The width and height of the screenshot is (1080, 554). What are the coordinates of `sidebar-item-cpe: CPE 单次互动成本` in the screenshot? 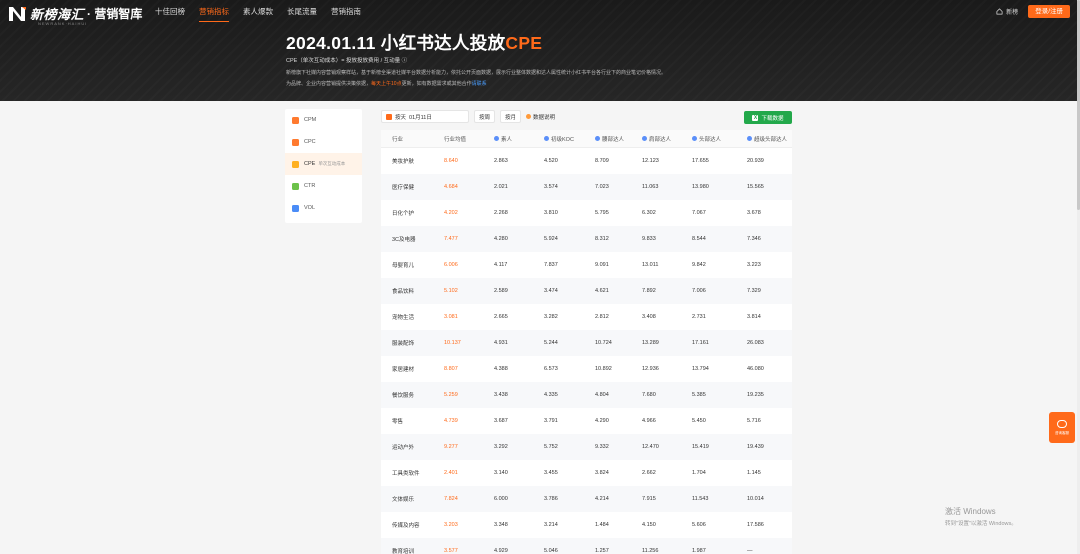 It's located at (323, 164).